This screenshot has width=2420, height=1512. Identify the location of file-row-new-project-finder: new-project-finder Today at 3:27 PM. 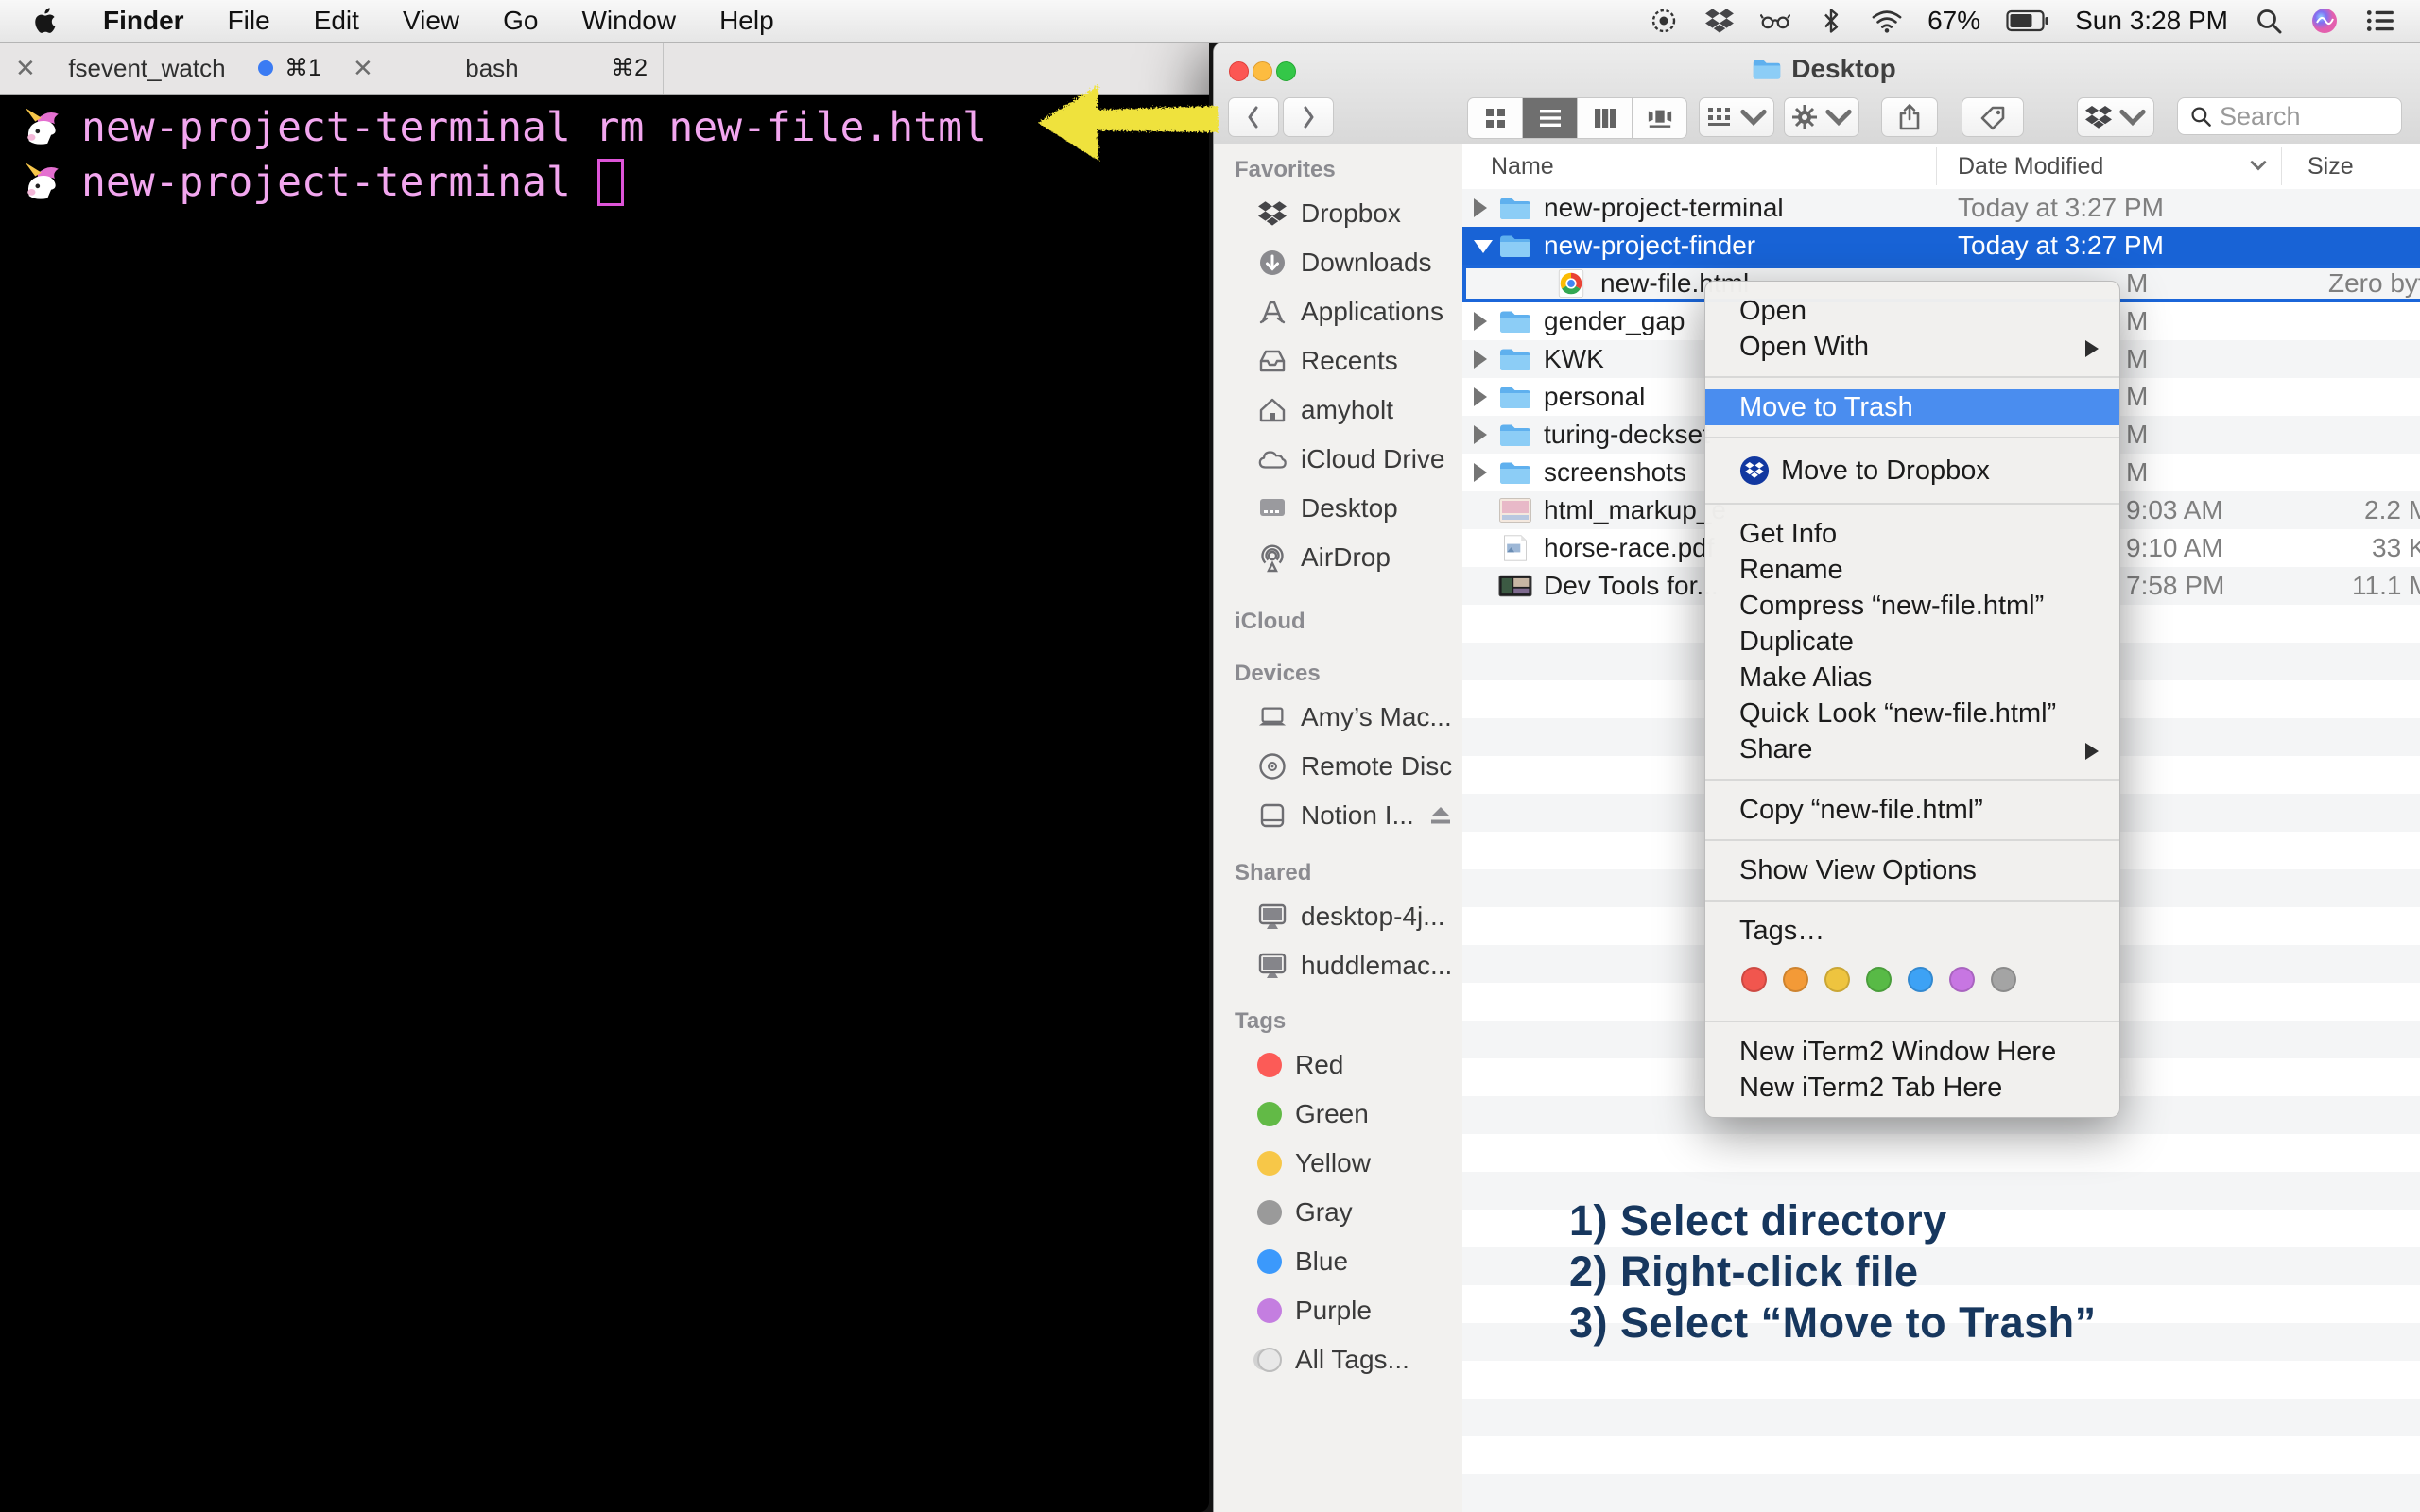
(1941, 246).